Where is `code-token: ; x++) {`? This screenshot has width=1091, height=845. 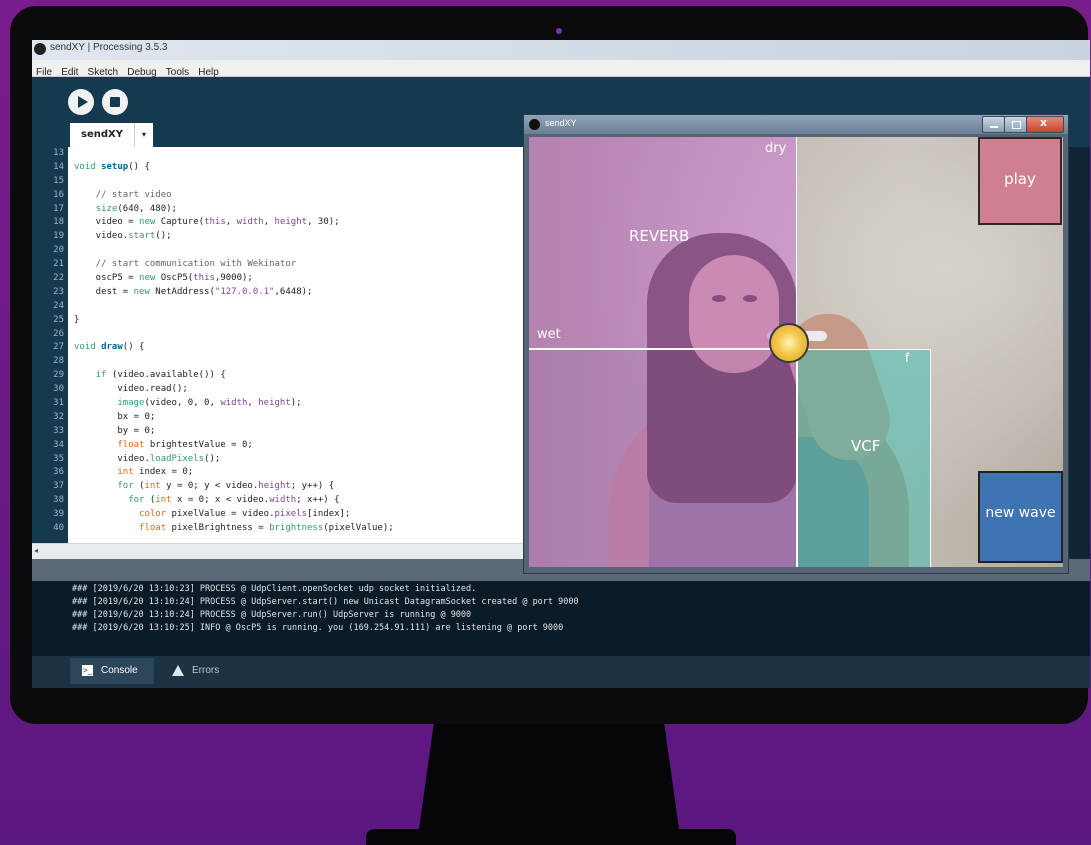 code-token: ; x++) { is located at coordinates (318, 500).